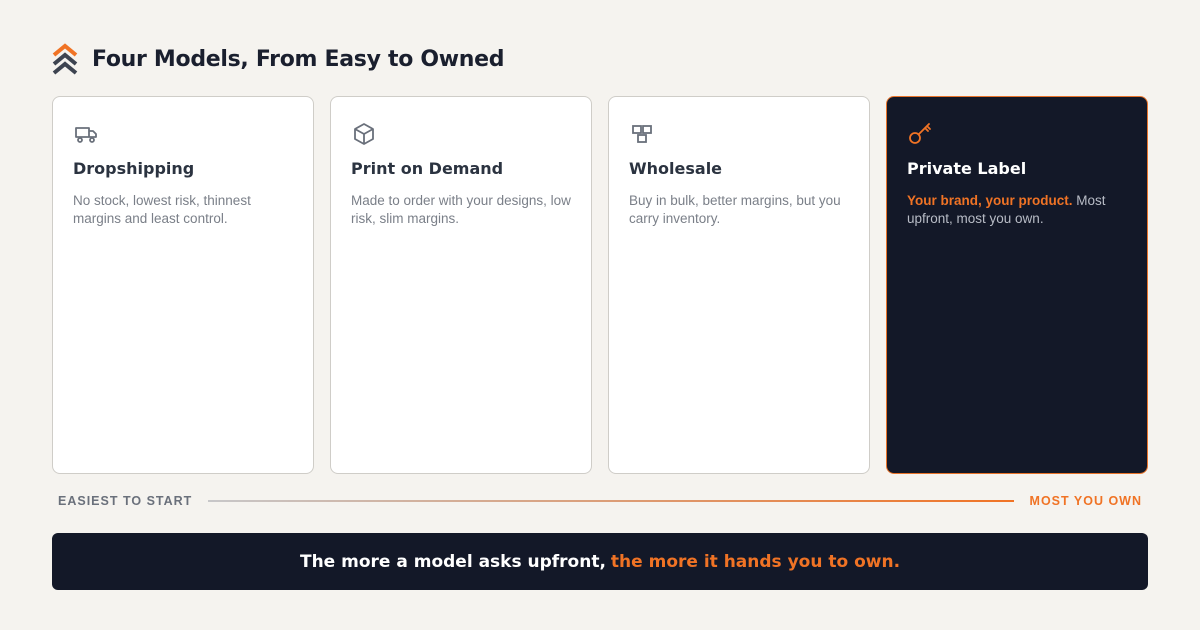 The width and height of the screenshot is (1200, 630). What do you see at coordinates (134, 168) in the screenshot?
I see `card-title: Dropshipping` at bounding box center [134, 168].